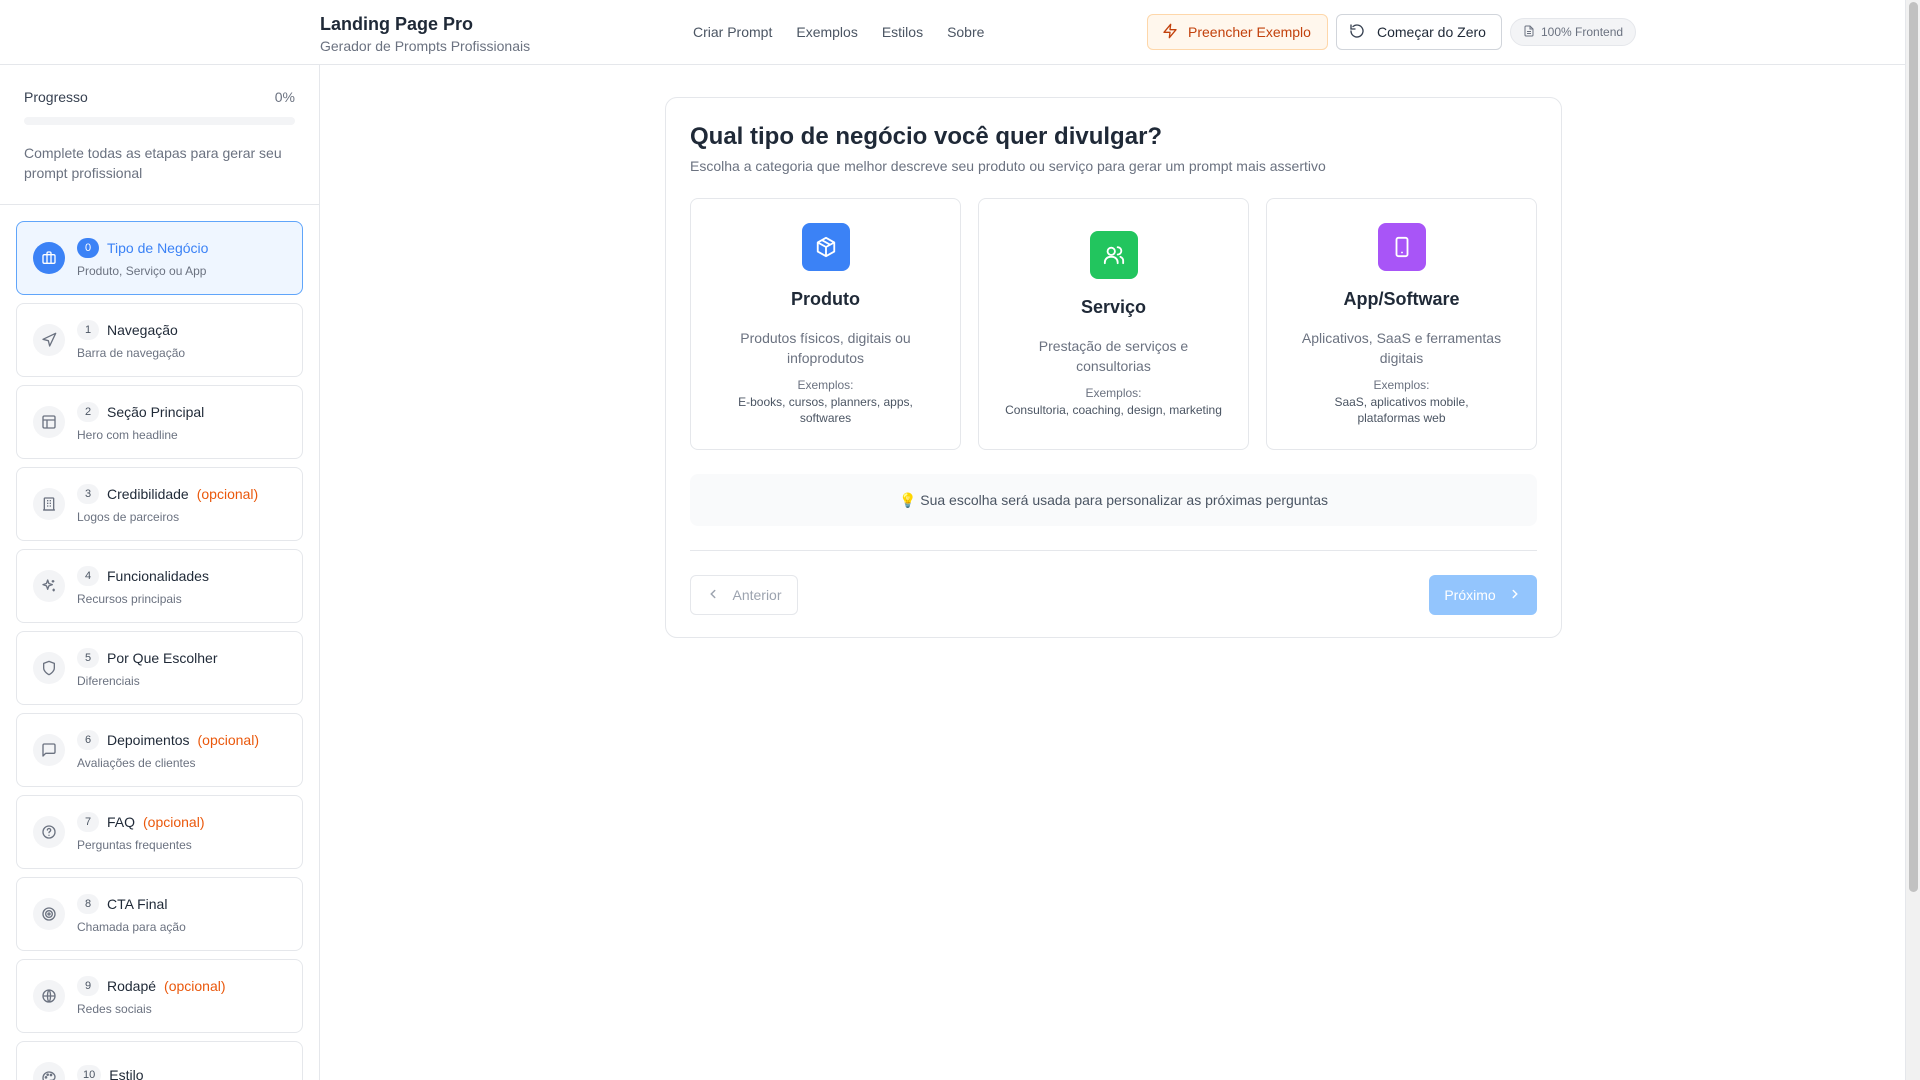 The width and height of the screenshot is (1920, 1080). What do you see at coordinates (158, 248) in the screenshot?
I see `step-title: Tipo de Negócio` at bounding box center [158, 248].